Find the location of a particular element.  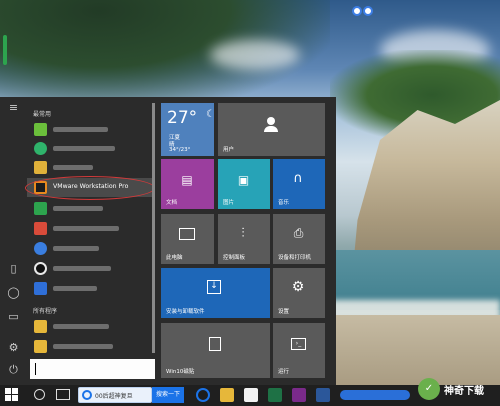

browser-chip: 00后超神复旦 is located at coordinates (115, 395).